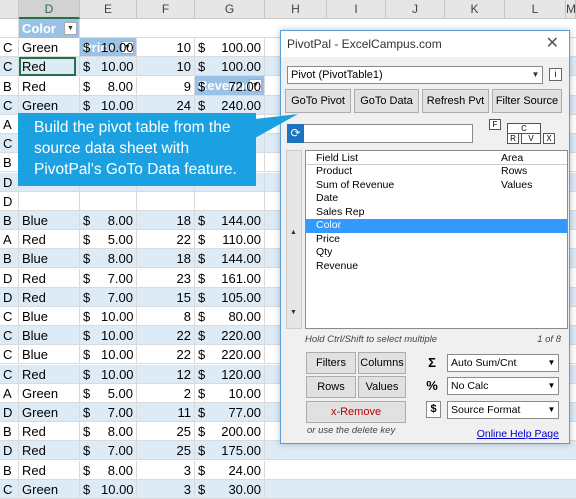 This screenshot has height=499, width=576. What do you see at coordinates (239, 86) in the screenshot?
I see `revenue-cell: 72.00` at bounding box center [239, 86].